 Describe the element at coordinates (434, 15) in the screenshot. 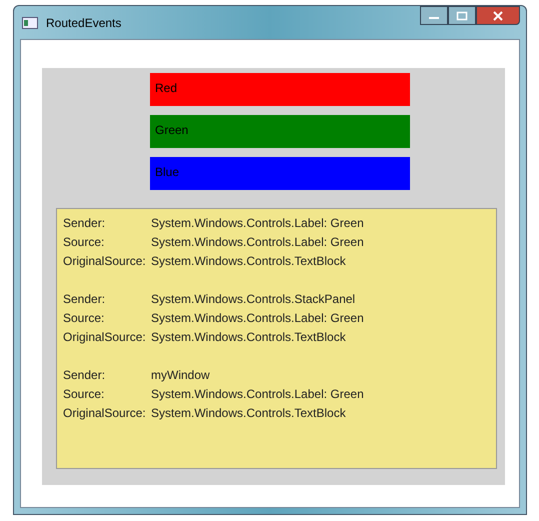

I see `minimize-button` at that location.